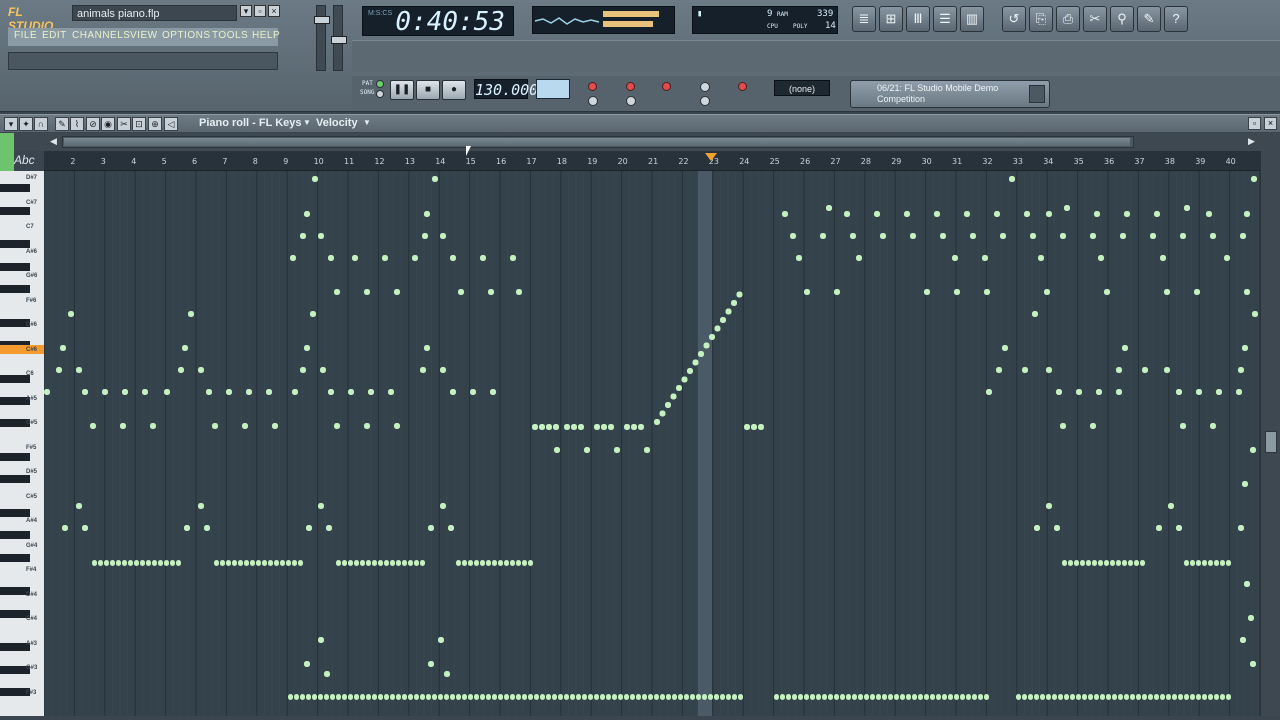  What do you see at coordinates (891, 19) in the screenshot?
I see `step-sequencer-icon: ⊞` at bounding box center [891, 19].